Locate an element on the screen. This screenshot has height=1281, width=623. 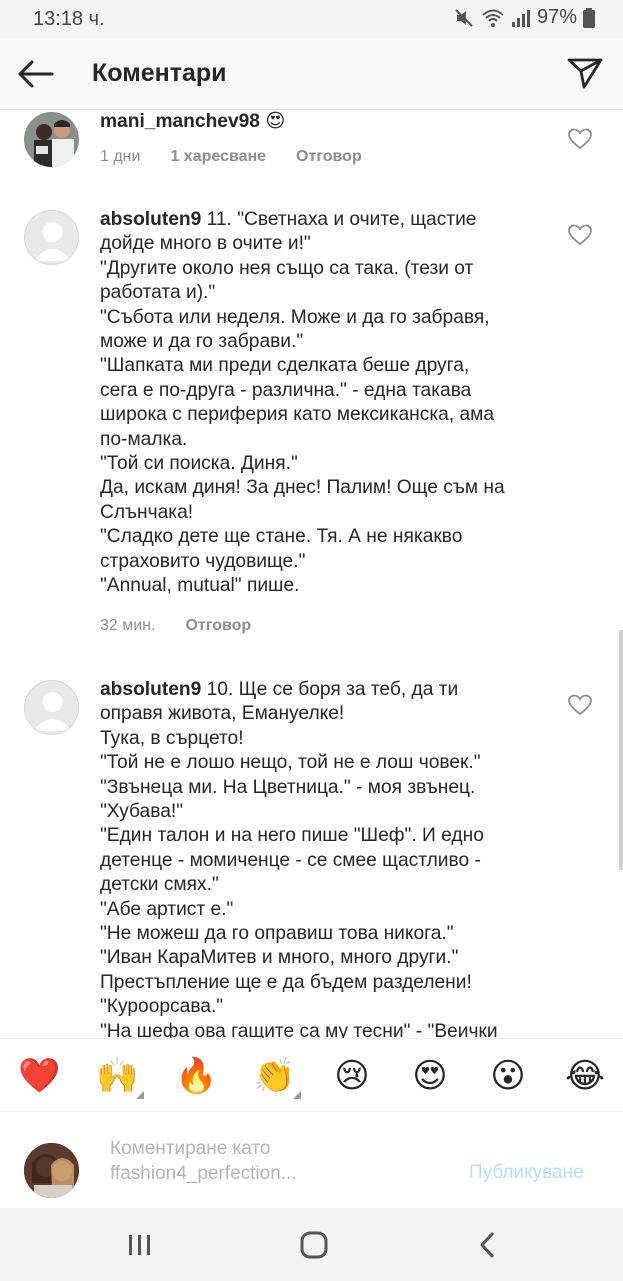
comment-line: "Звънеца ми. На Цветница." - моя звънец. is located at coordinates (288, 787).